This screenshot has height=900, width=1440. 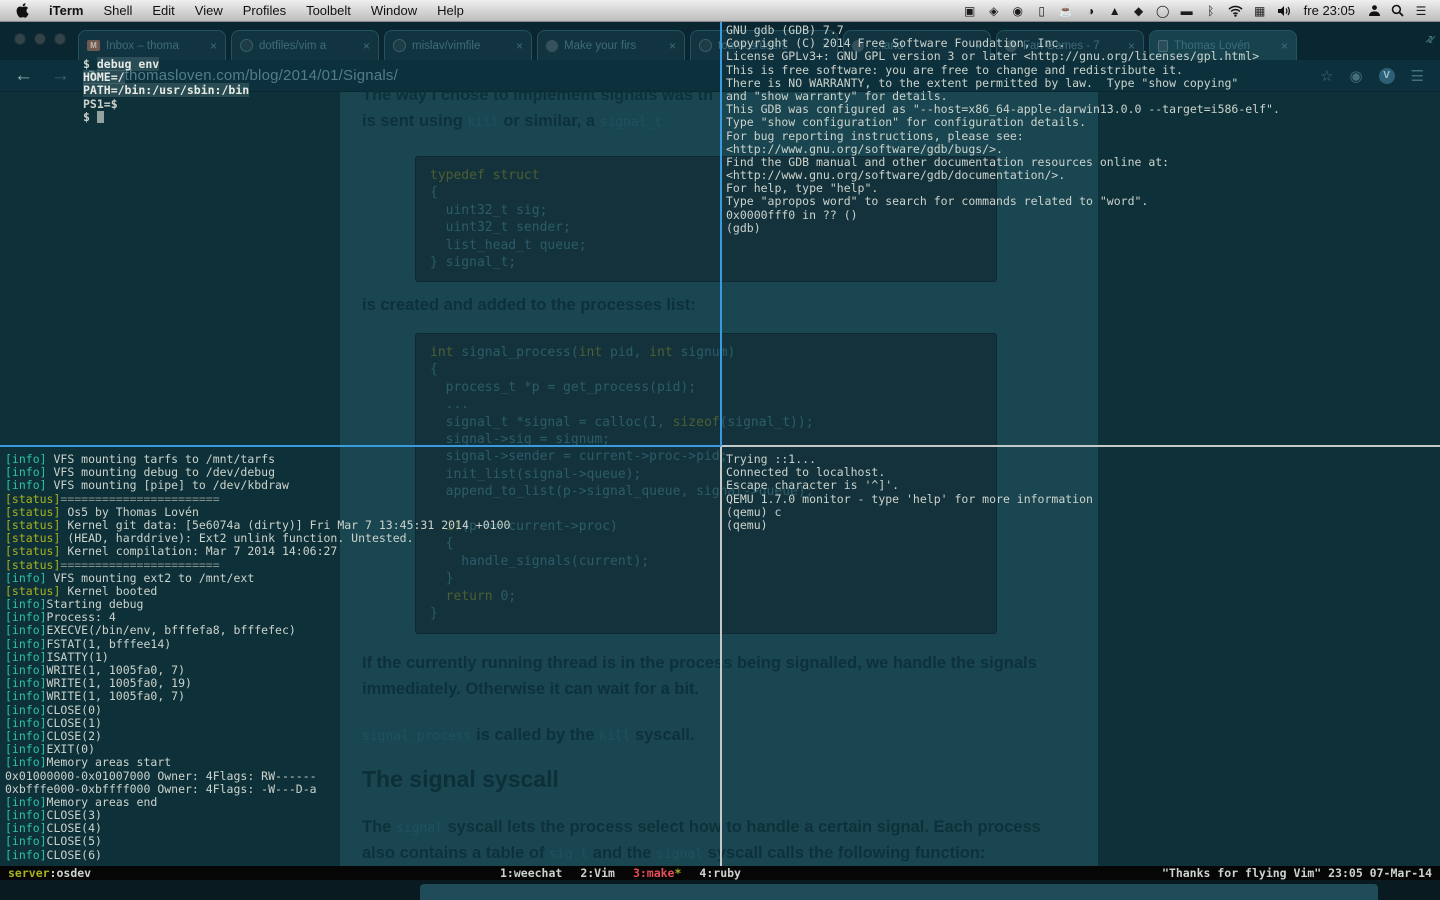 What do you see at coordinates (121, 64) in the screenshot?
I see `terminal-line: $ debug env` at bounding box center [121, 64].